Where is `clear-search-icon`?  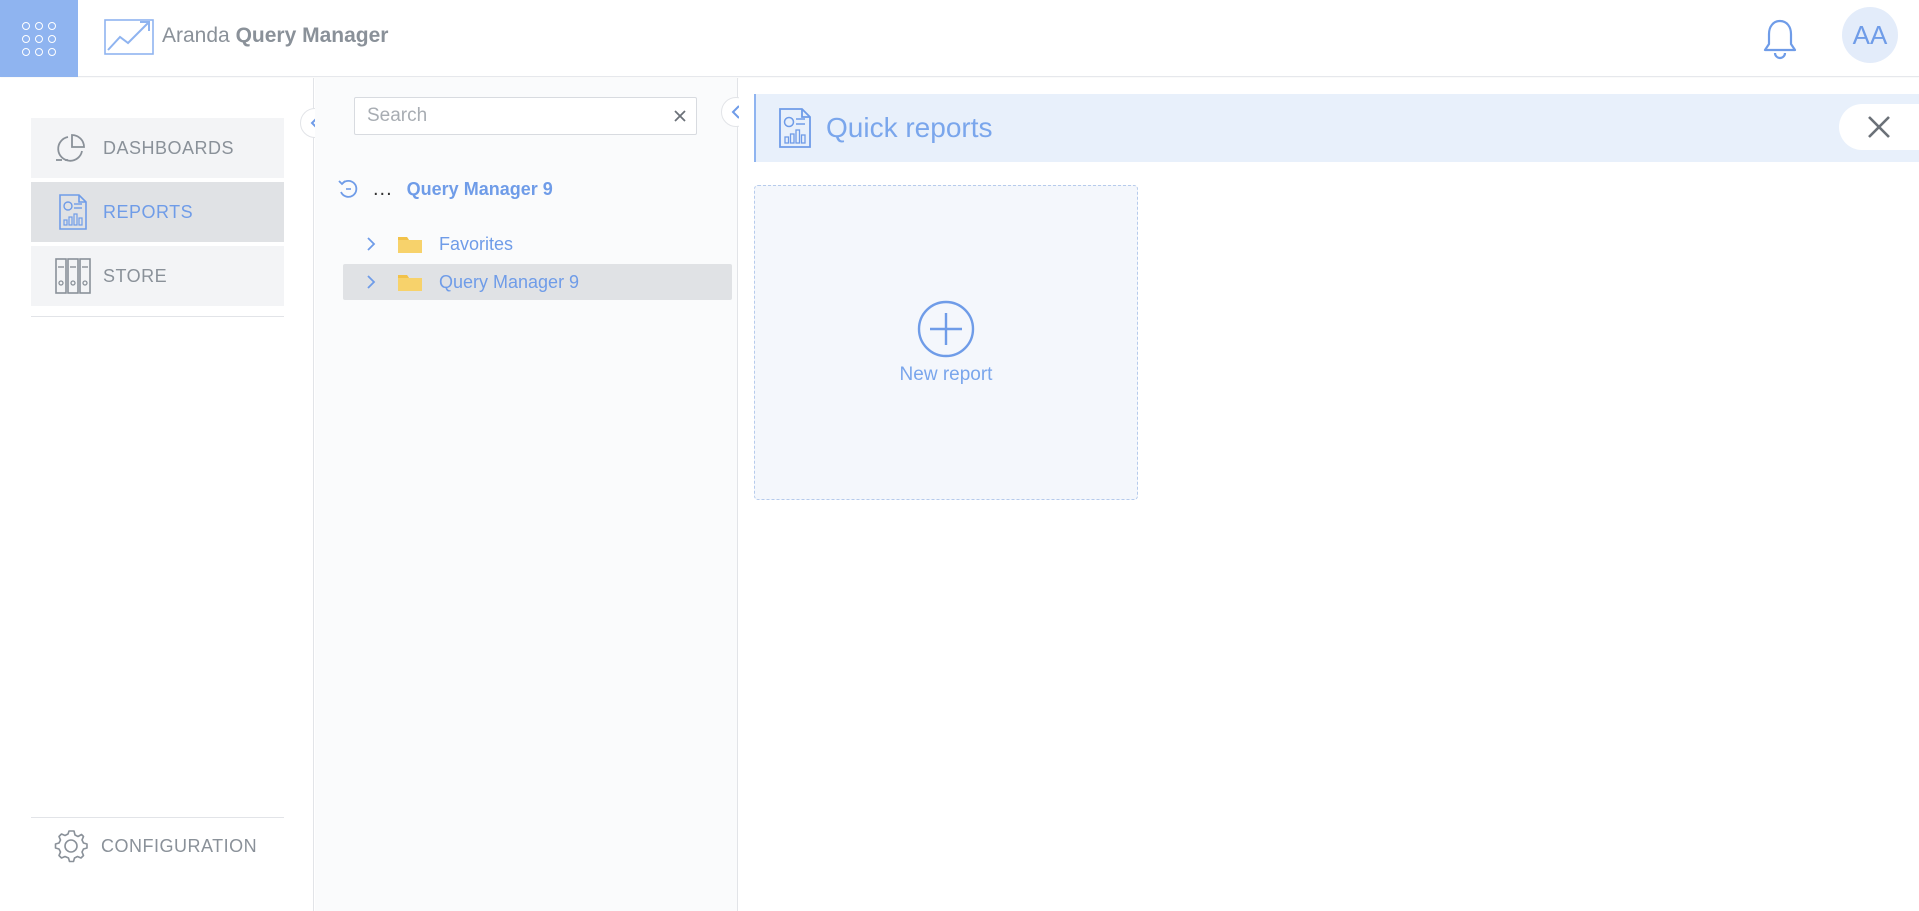 clear-search-icon is located at coordinates (680, 116).